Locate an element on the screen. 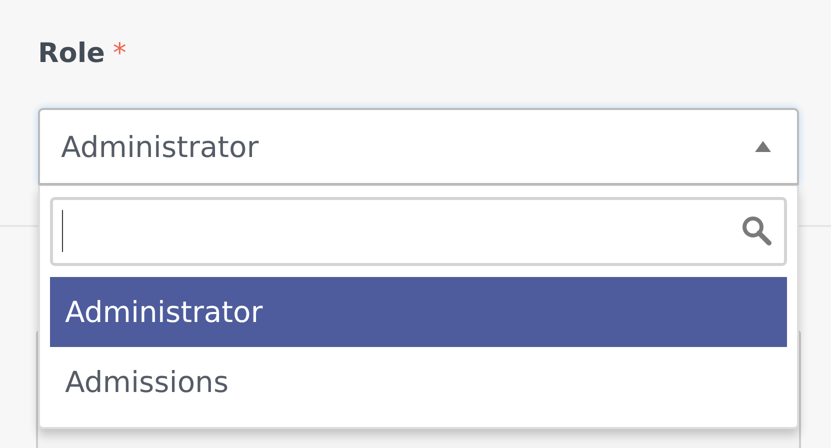 Image resolution: width=831 pixels, height=448 pixels. dropdown-option: Admissions is located at coordinates (418, 382).